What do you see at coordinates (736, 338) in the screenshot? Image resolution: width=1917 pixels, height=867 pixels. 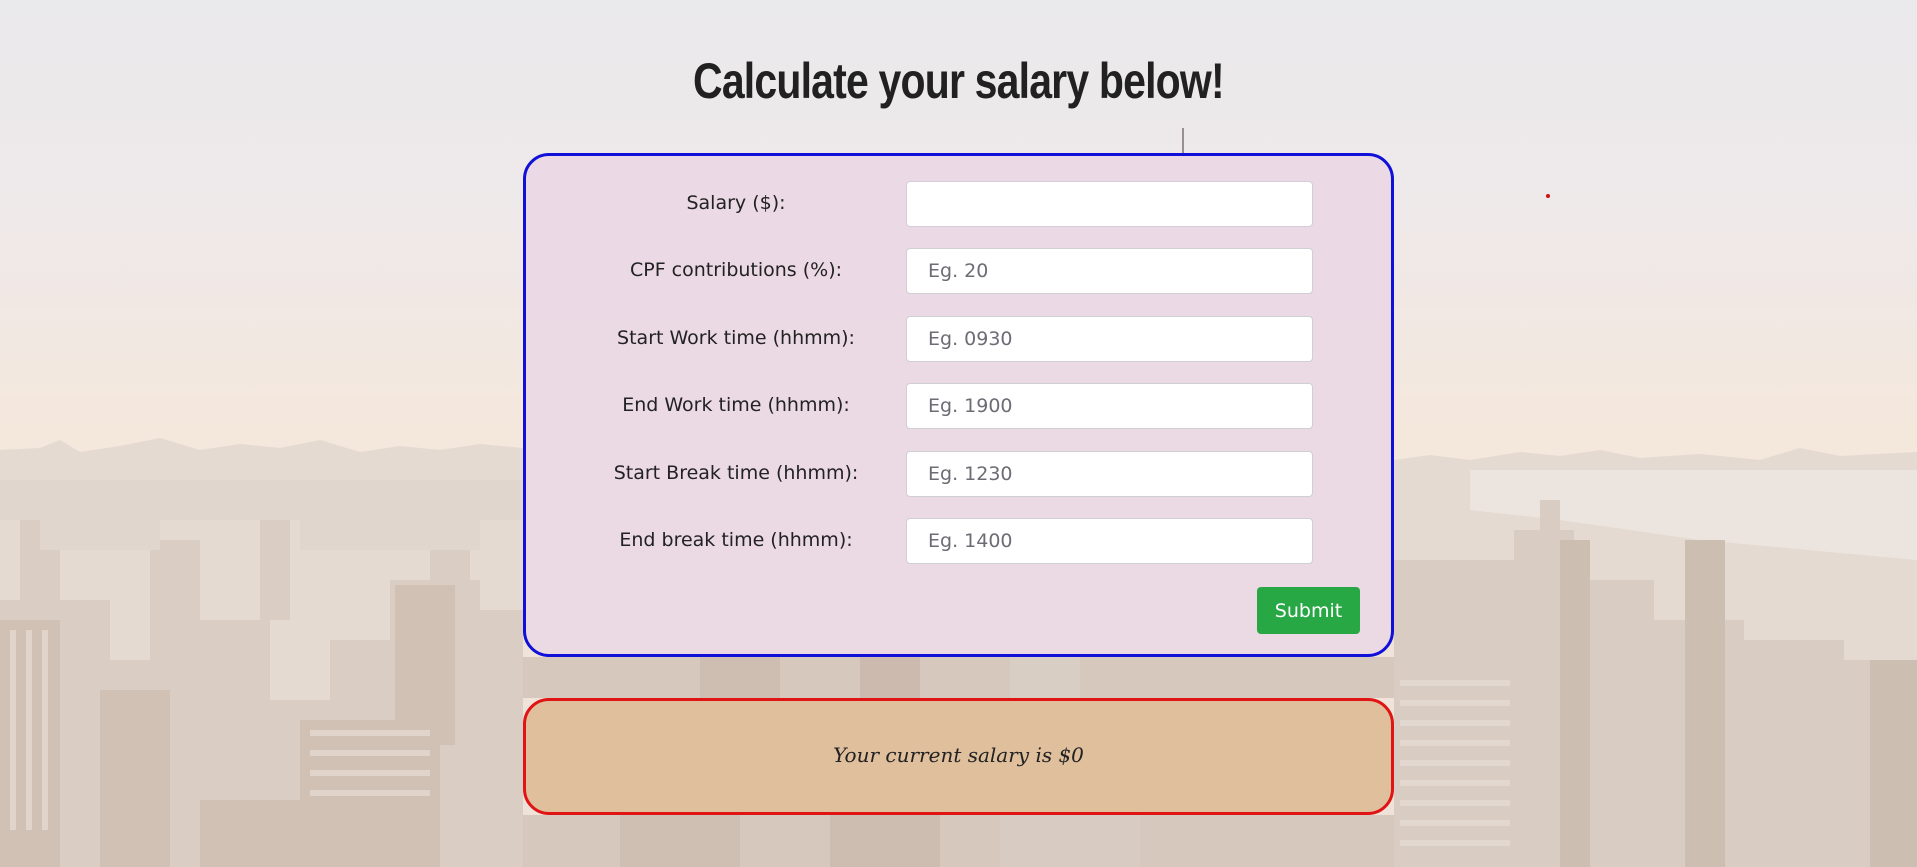 I see `start-work-label: Start Work time (hhmm):` at bounding box center [736, 338].